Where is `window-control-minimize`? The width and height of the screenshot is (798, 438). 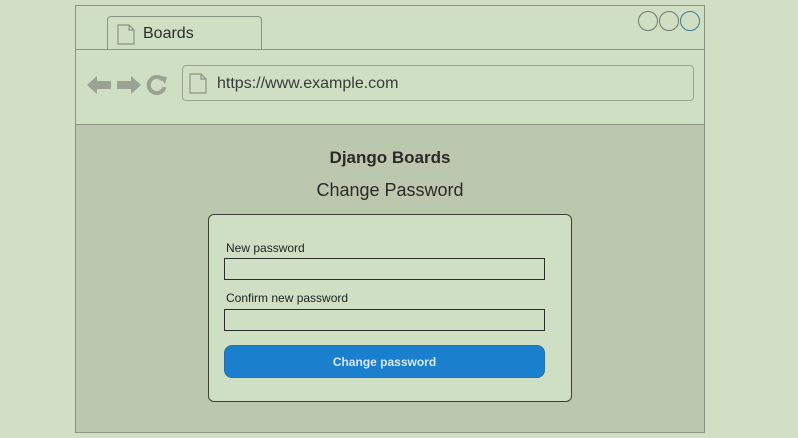
window-control-minimize is located at coordinates (648, 21).